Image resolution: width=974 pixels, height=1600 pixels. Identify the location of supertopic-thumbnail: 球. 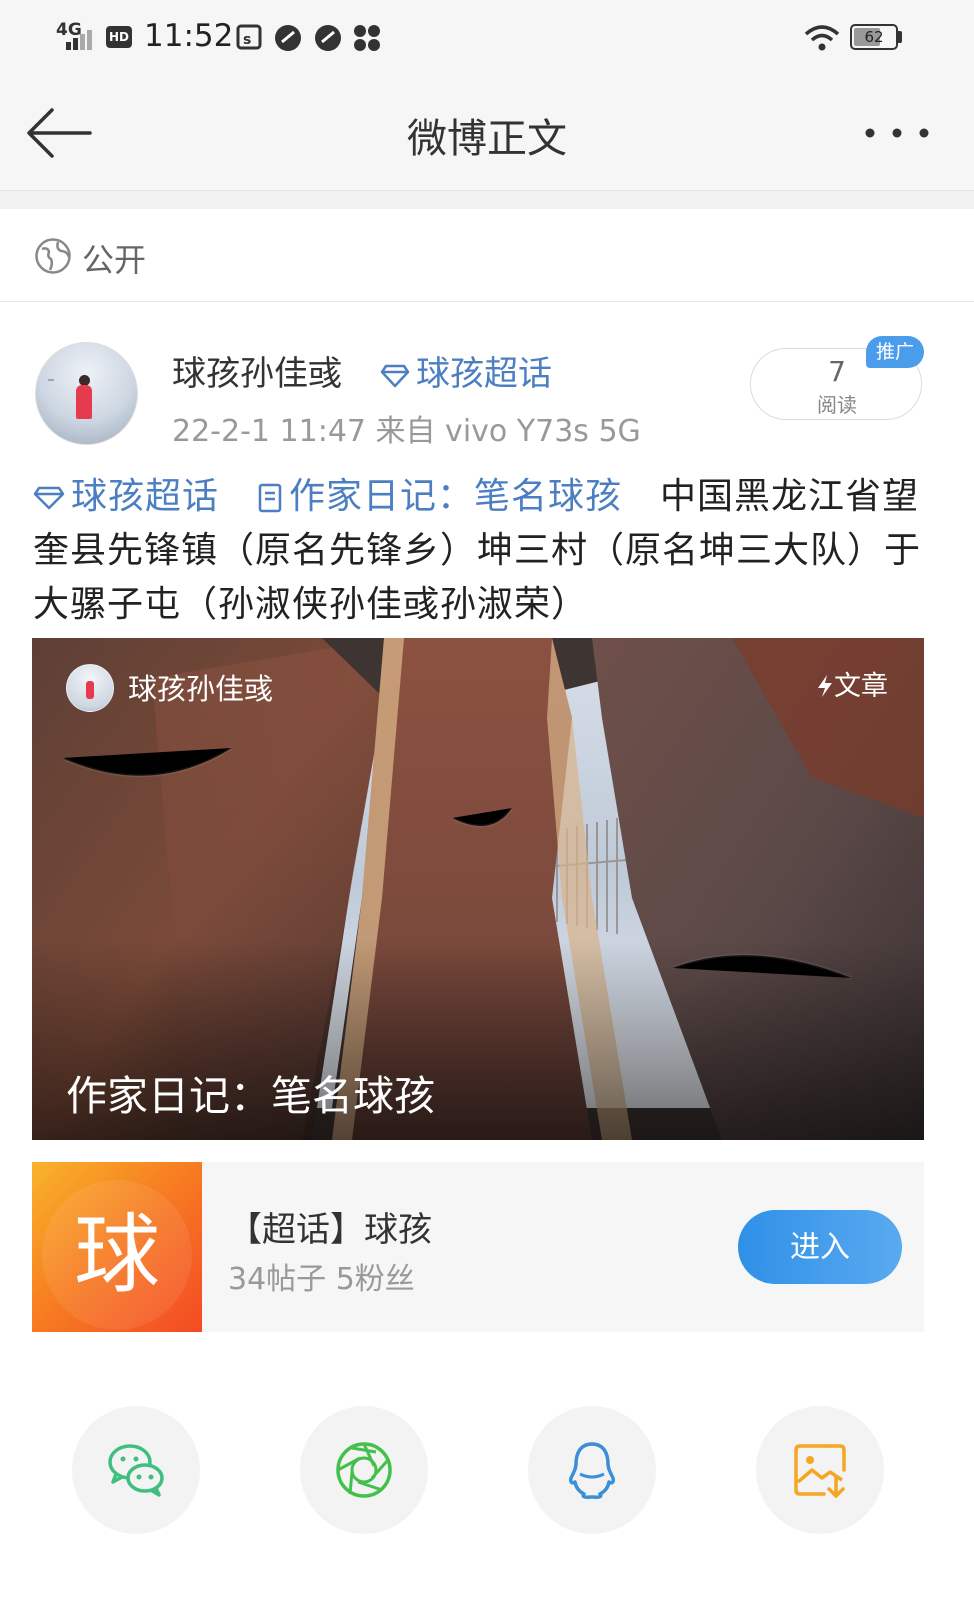
(117, 1247).